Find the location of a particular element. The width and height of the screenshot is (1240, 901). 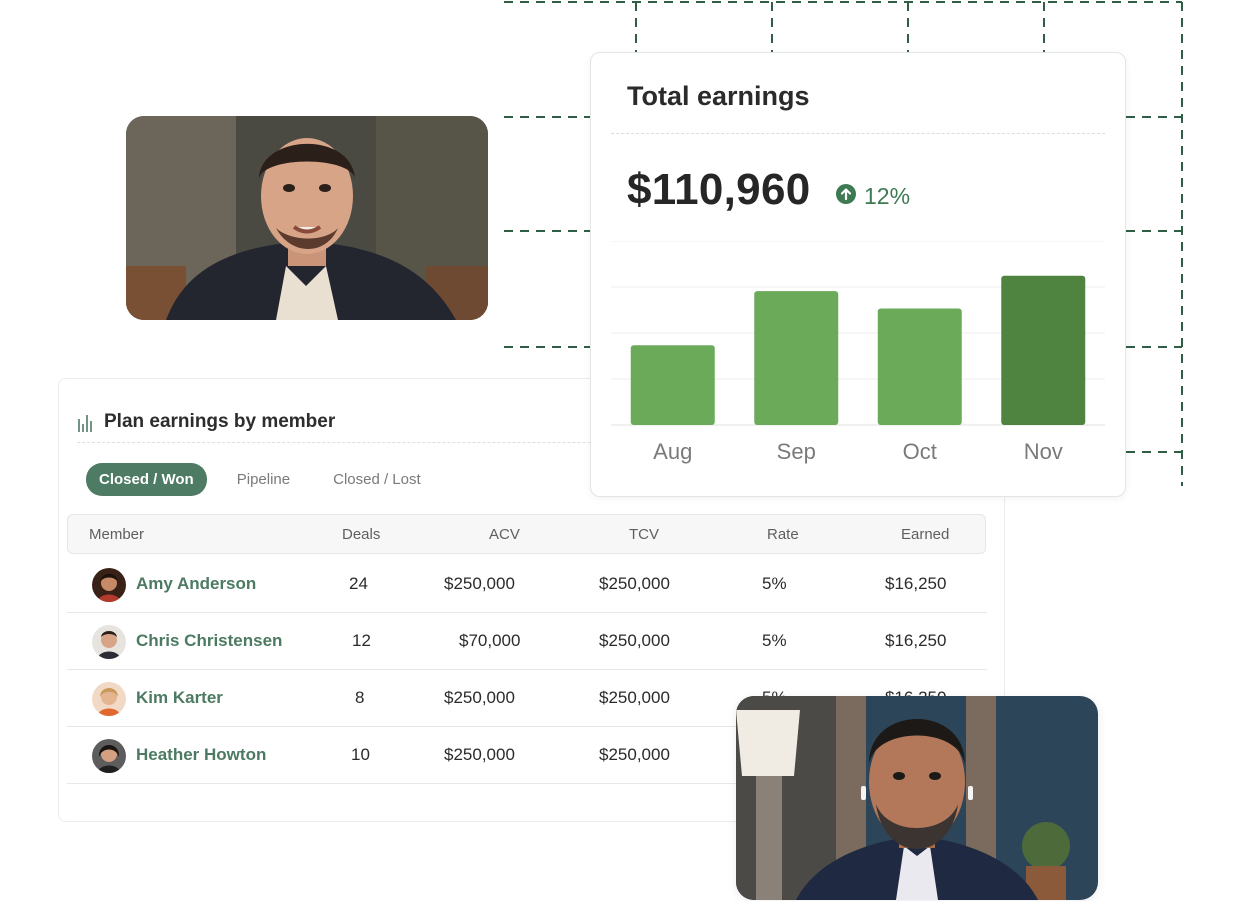

status-tabs: Closed / Won Pipeline Closed / Lost is located at coordinates (268, 479).